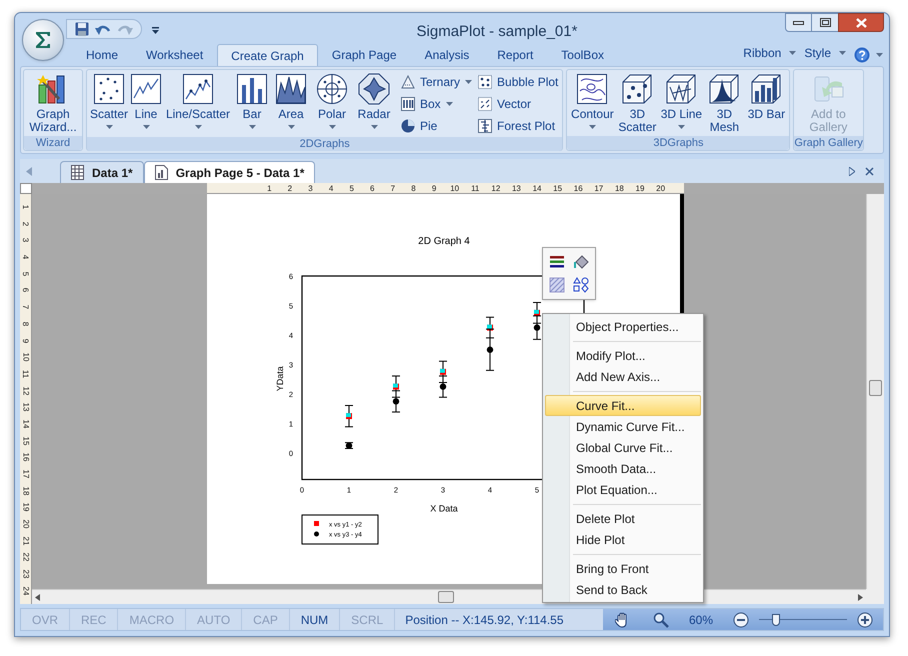  What do you see at coordinates (776, 620) in the screenshot?
I see `slider-thumb` at bounding box center [776, 620].